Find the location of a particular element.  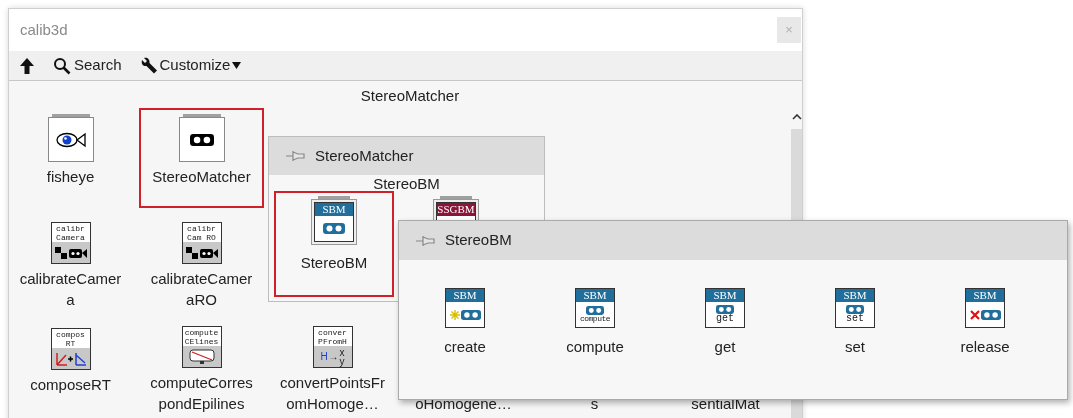

palette-item: calibr Cam RO calibrateCameraRO is located at coordinates (201, 262).